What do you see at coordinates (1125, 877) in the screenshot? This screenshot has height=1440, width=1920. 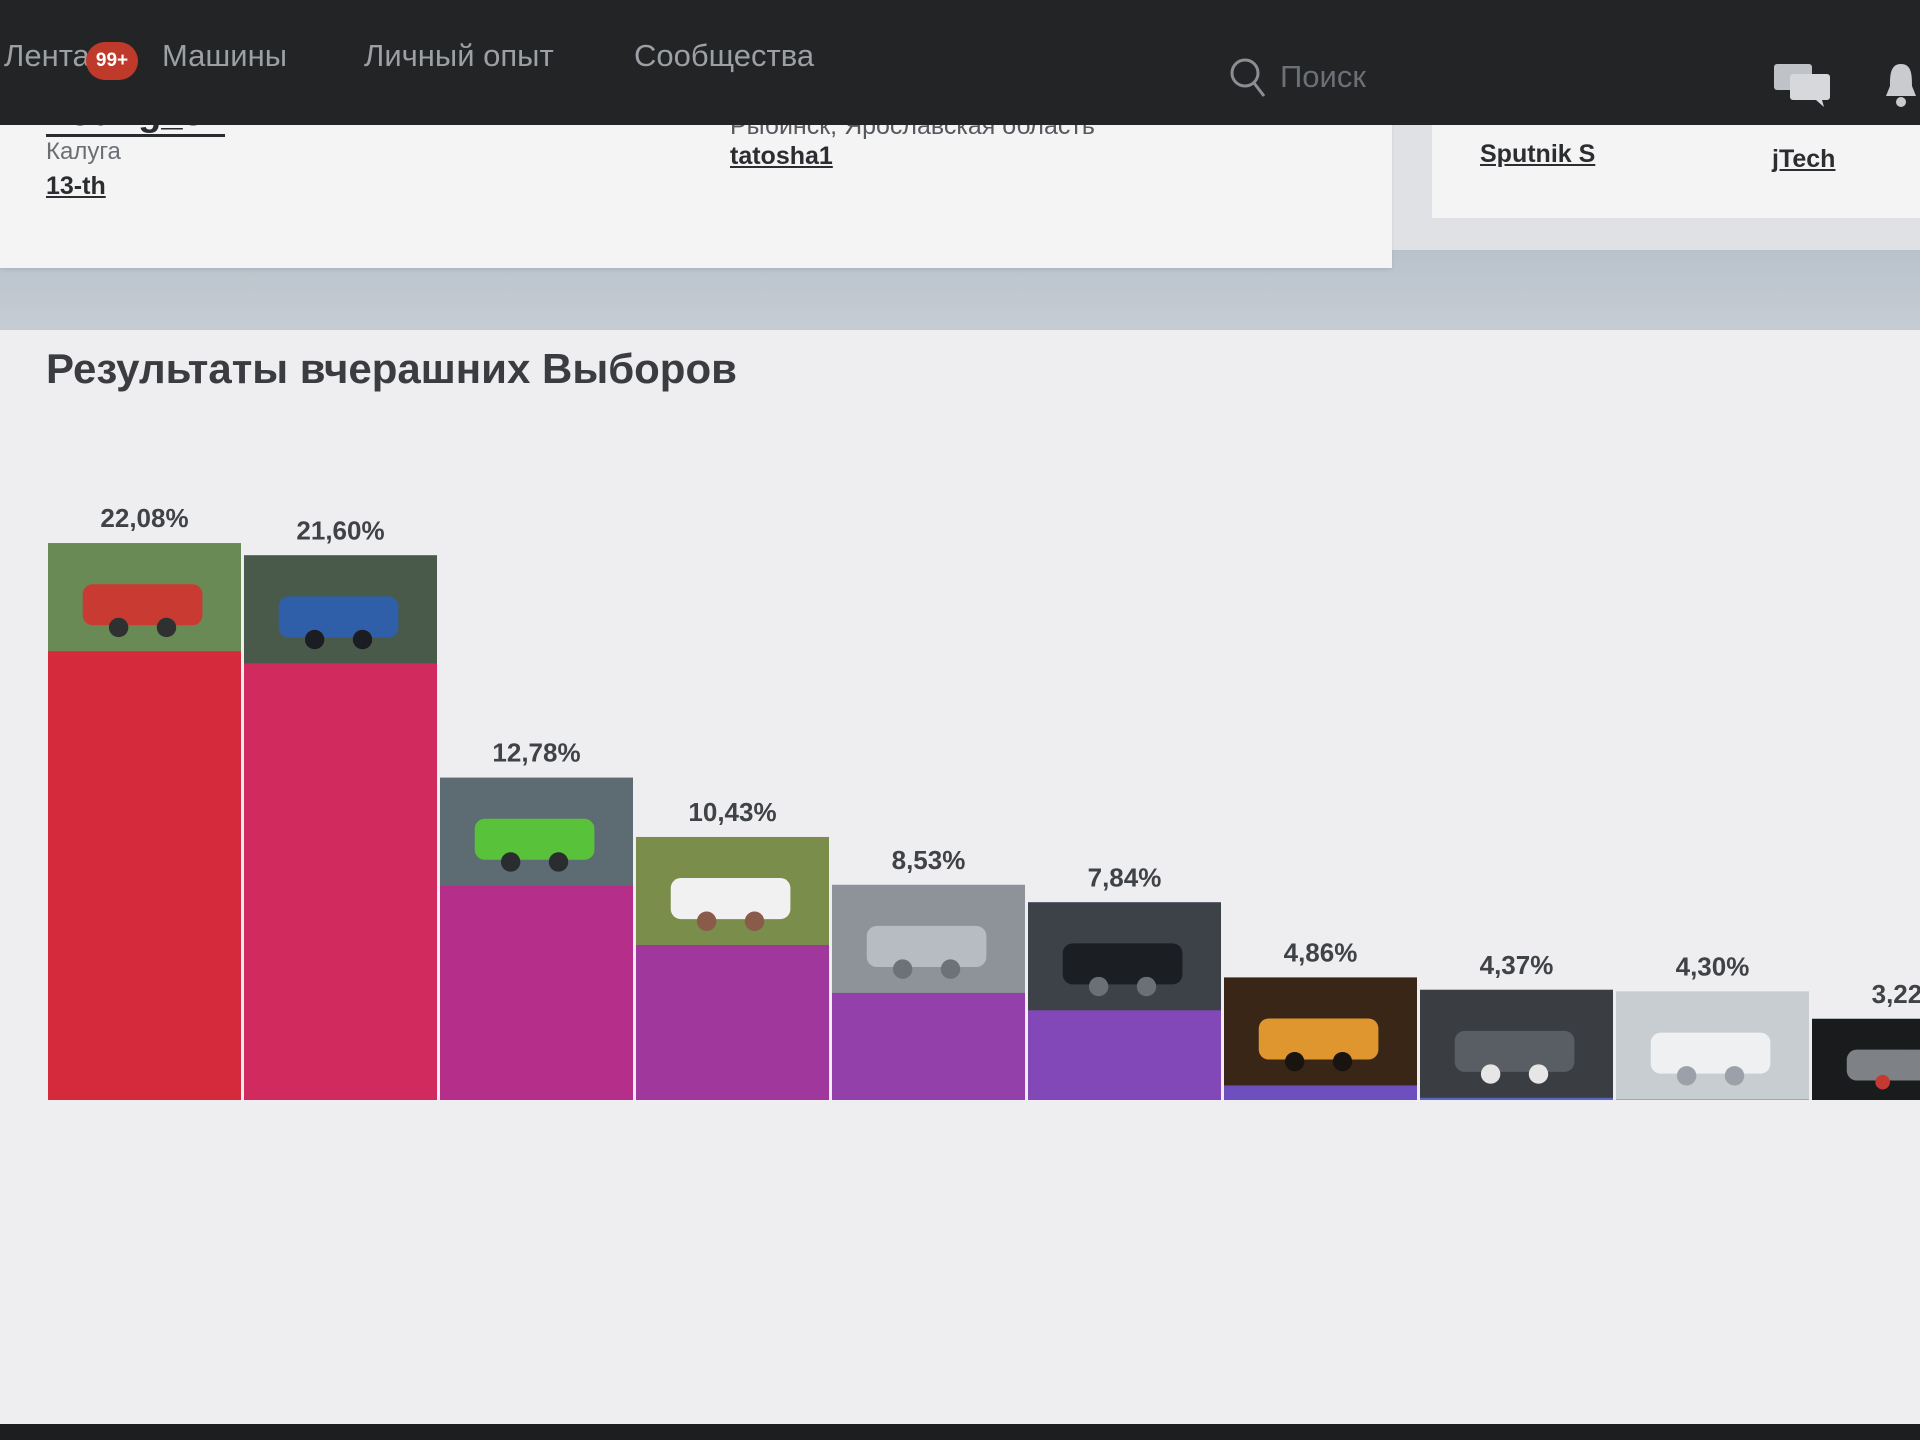 I see `chart-data-label: 7,84%` at bounding box center [1125, 877].